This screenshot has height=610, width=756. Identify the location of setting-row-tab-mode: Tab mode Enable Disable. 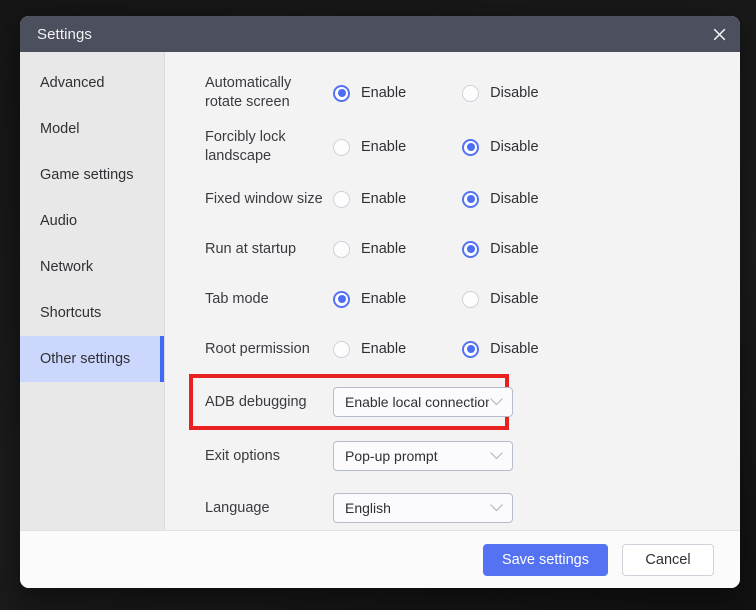
(460, 299).